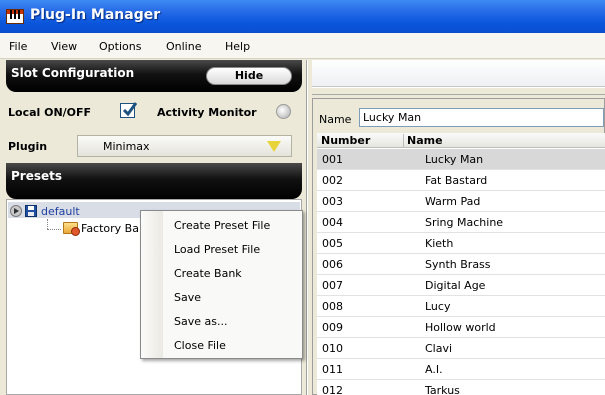 This screenshot has width=605, height=395. Describe the element at coordinates (332, 201) in the screenshot. I see `cell-number: 003` at that location.